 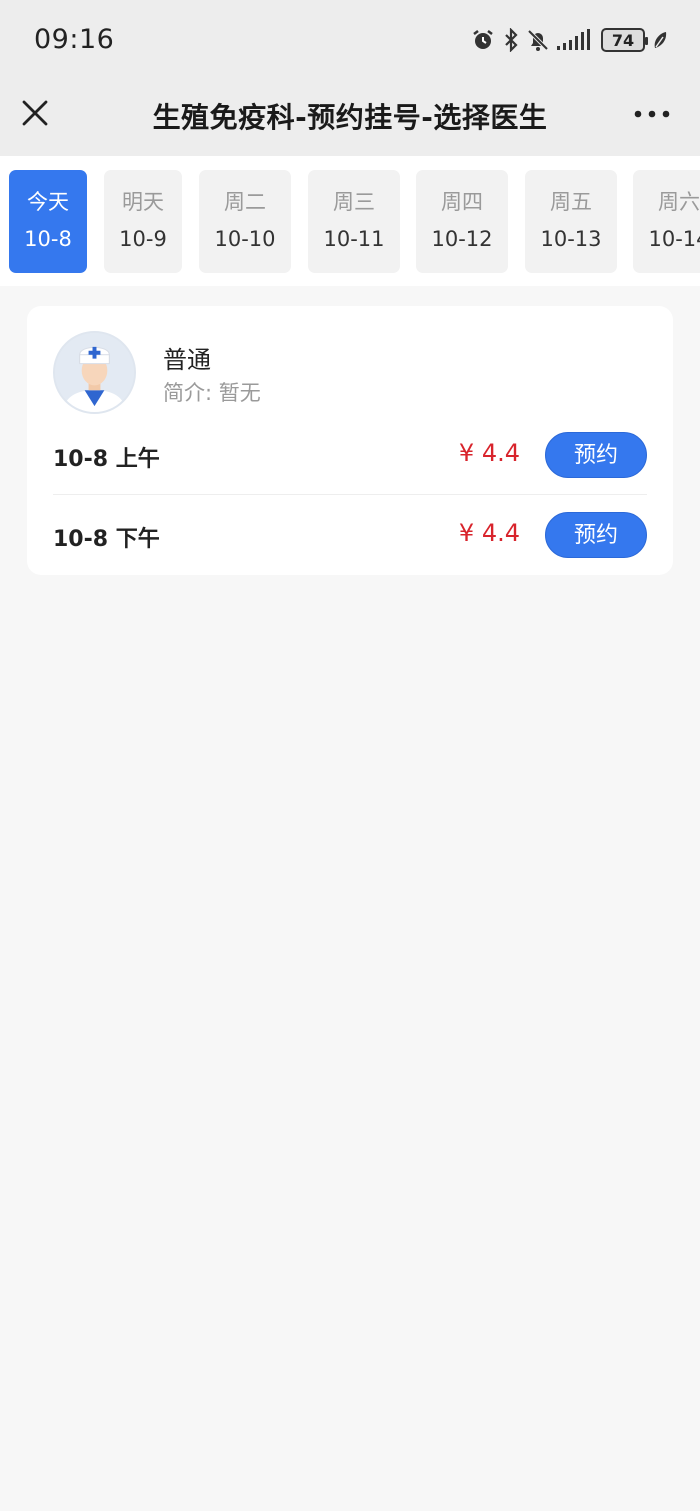 What do you see at coordinates (571, 202) in the screenshot?
I see `date-tab-weekday: 周五` at bounding box center [571, 202].